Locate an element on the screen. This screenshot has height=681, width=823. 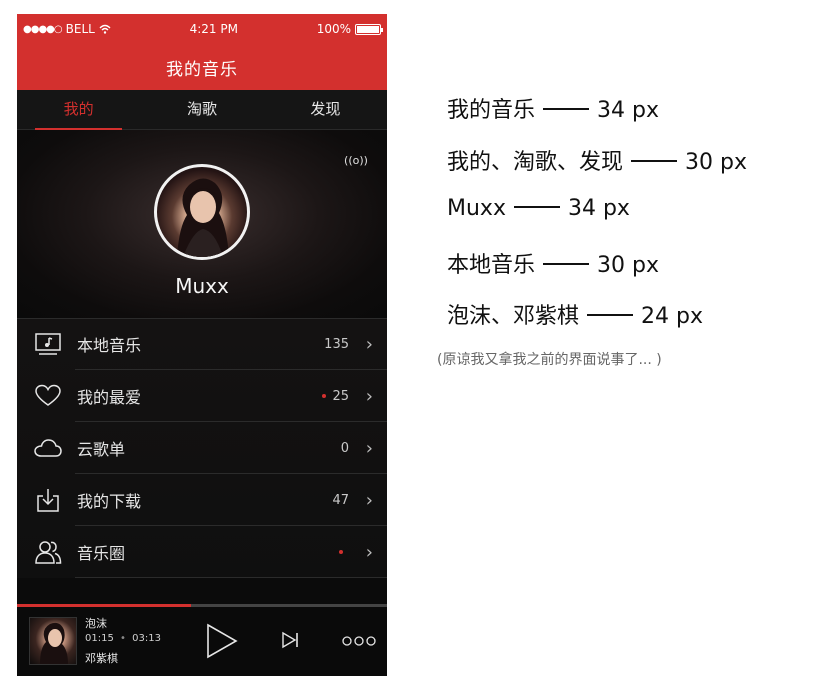
list-item-label: 我的下载 is located at coordinates (109, 501).